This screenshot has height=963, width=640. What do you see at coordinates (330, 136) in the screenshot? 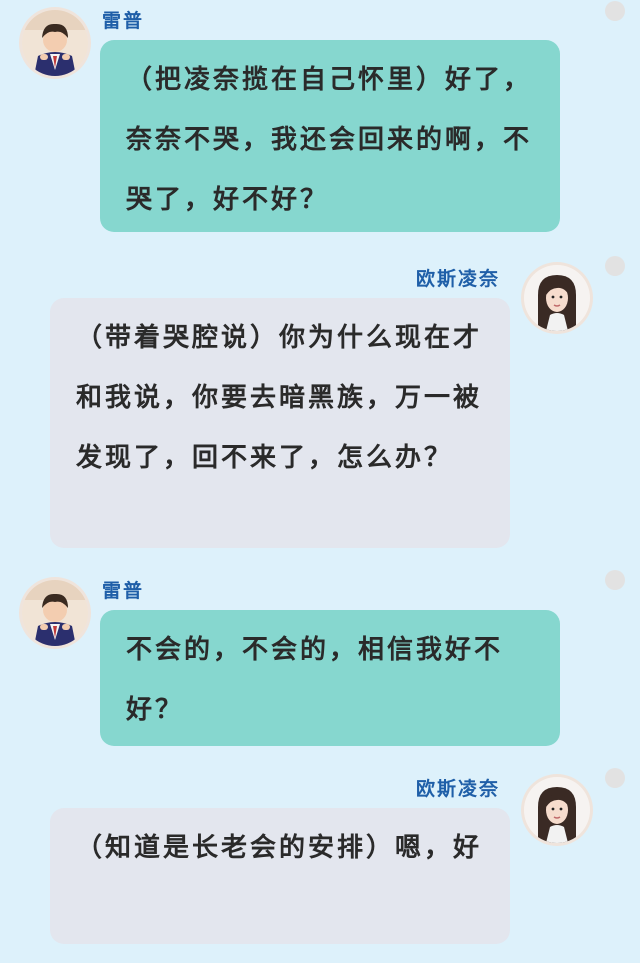
I see `message-bubble: （把凌奈揽在自己怀里）好了，奈奈不哭，我还会回来的啊，不哭了，好不好？` at bounding box center [330, 136].